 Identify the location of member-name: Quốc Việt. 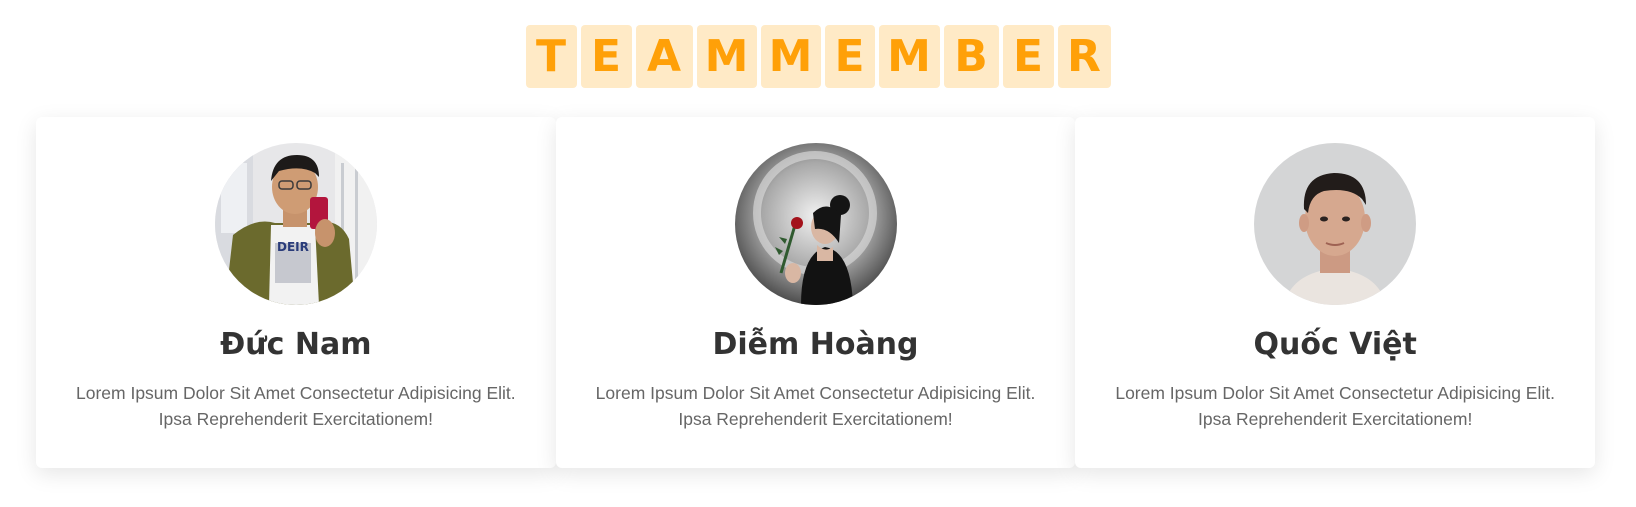
(1335, 344).